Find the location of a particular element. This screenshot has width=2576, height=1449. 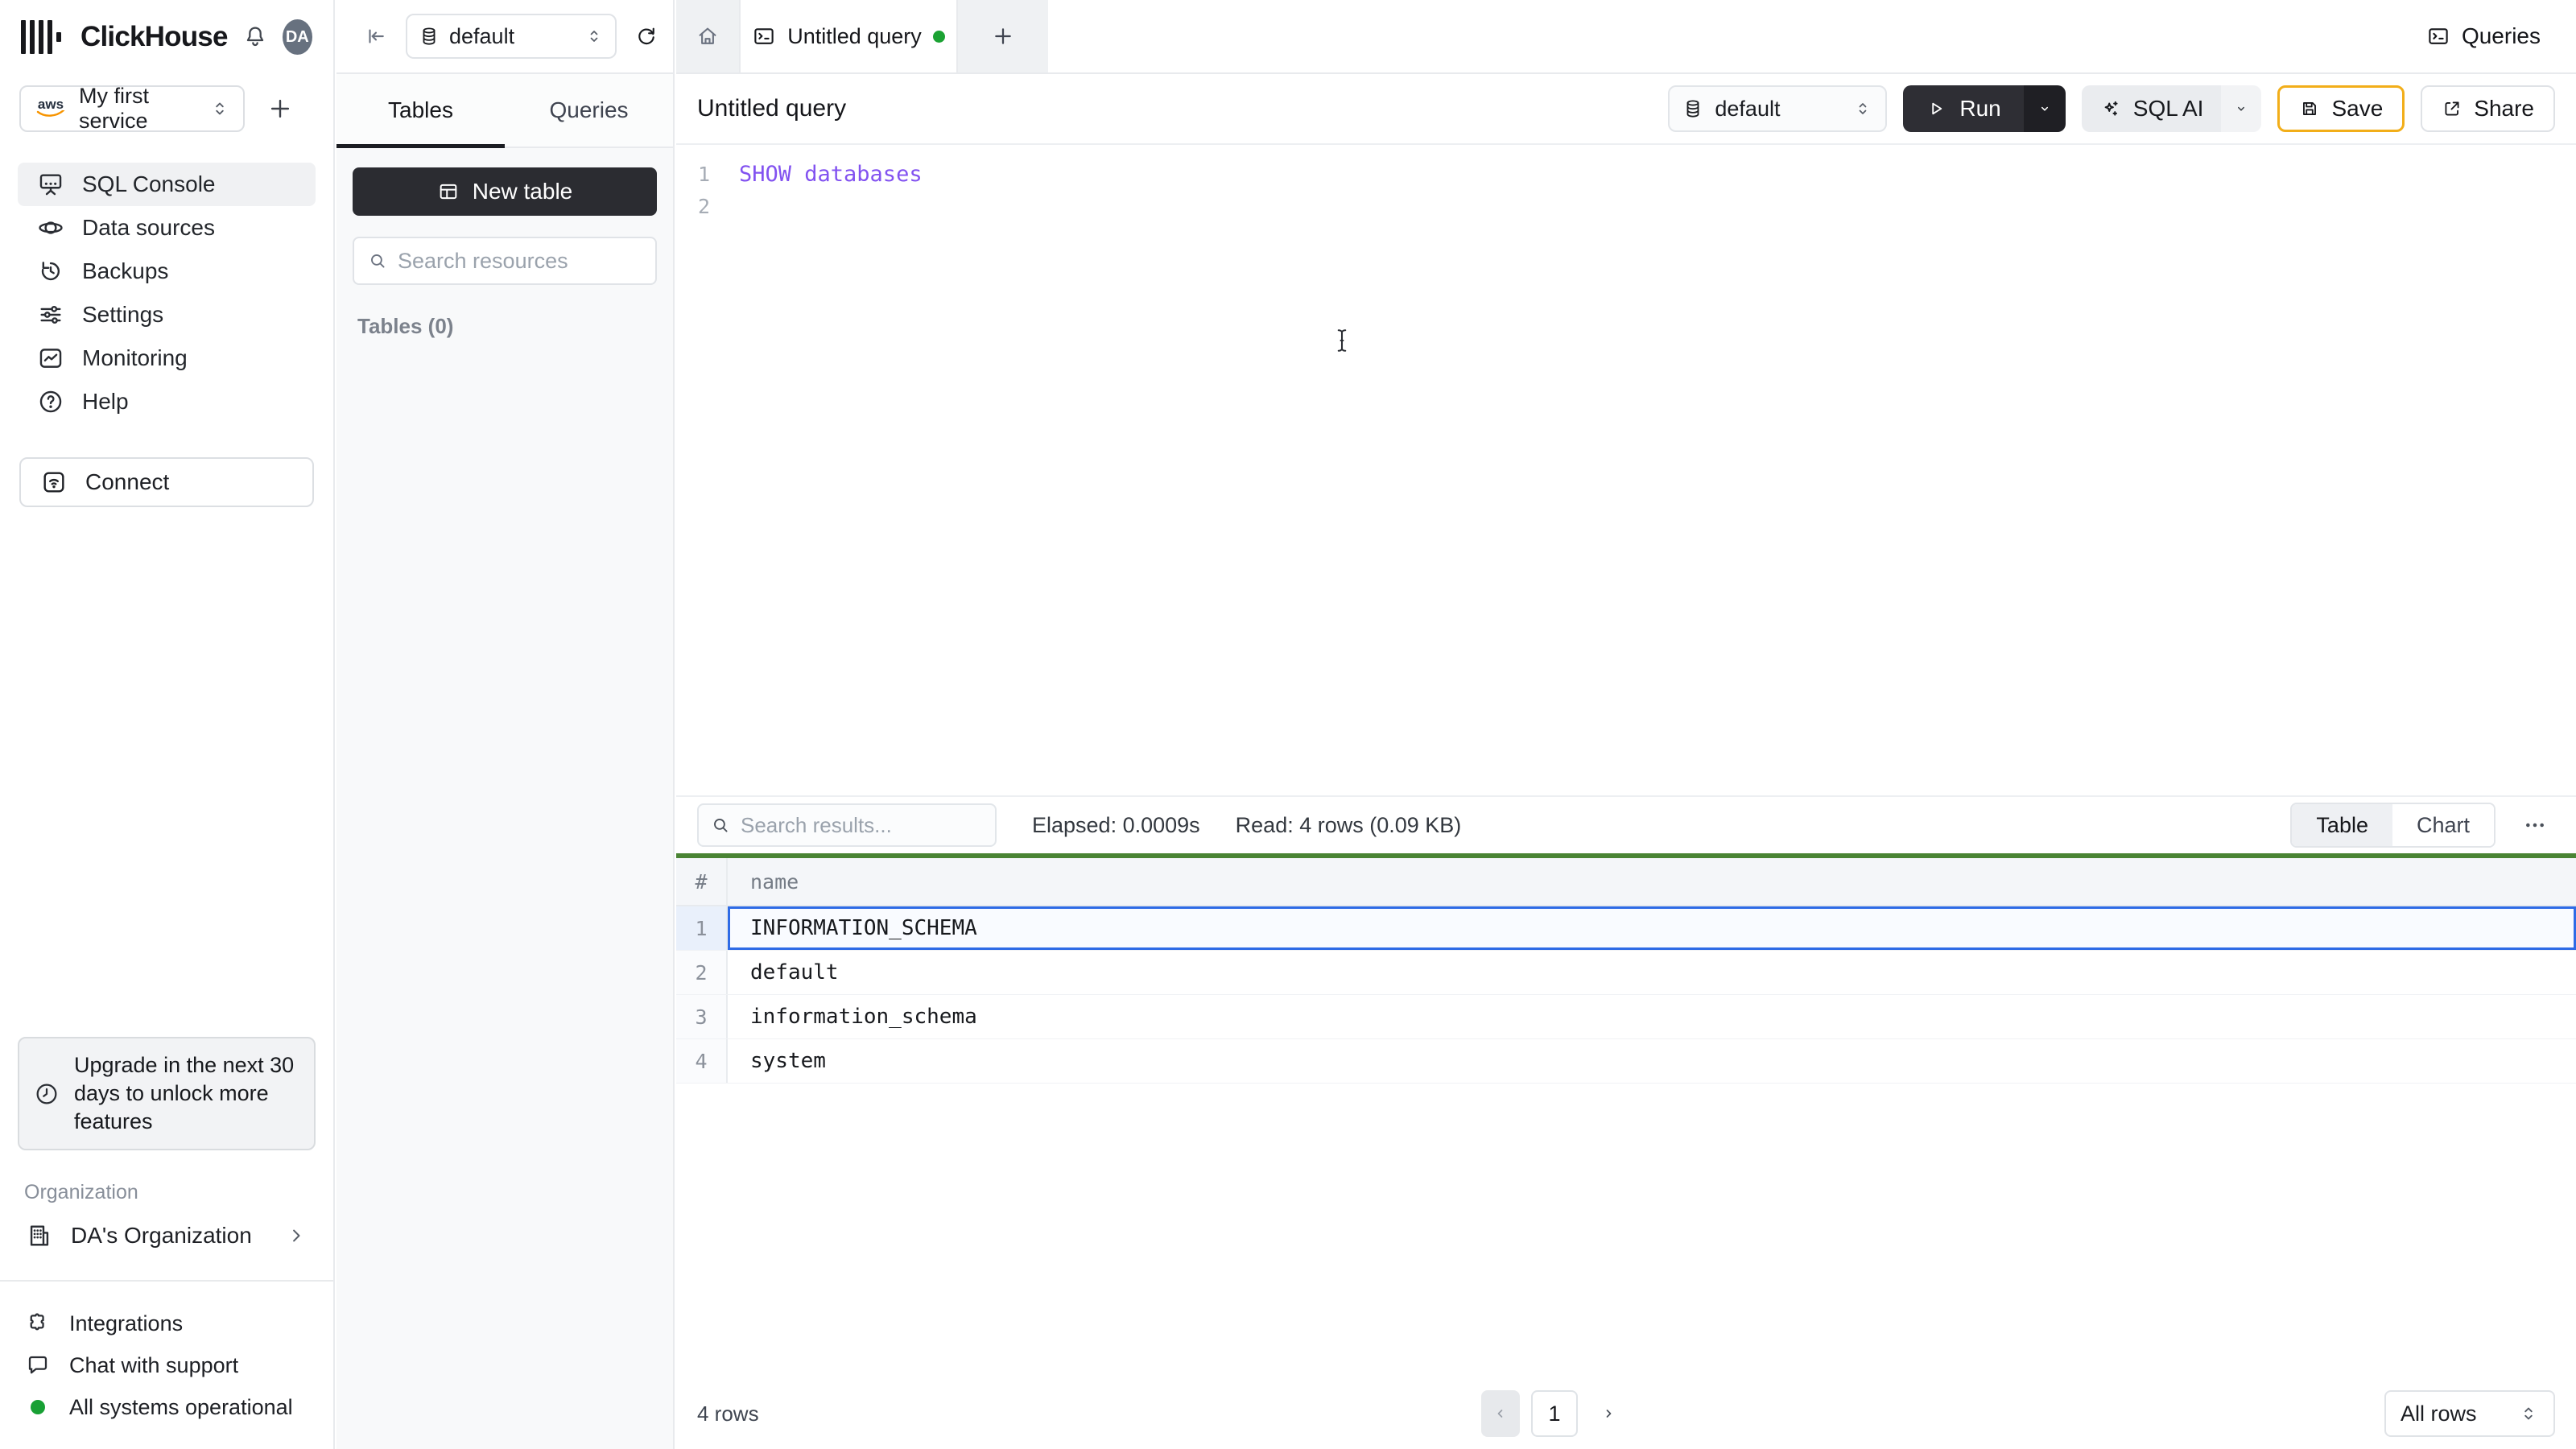

chat-support-link: Chat with support is located at coordinates (178, 1365).